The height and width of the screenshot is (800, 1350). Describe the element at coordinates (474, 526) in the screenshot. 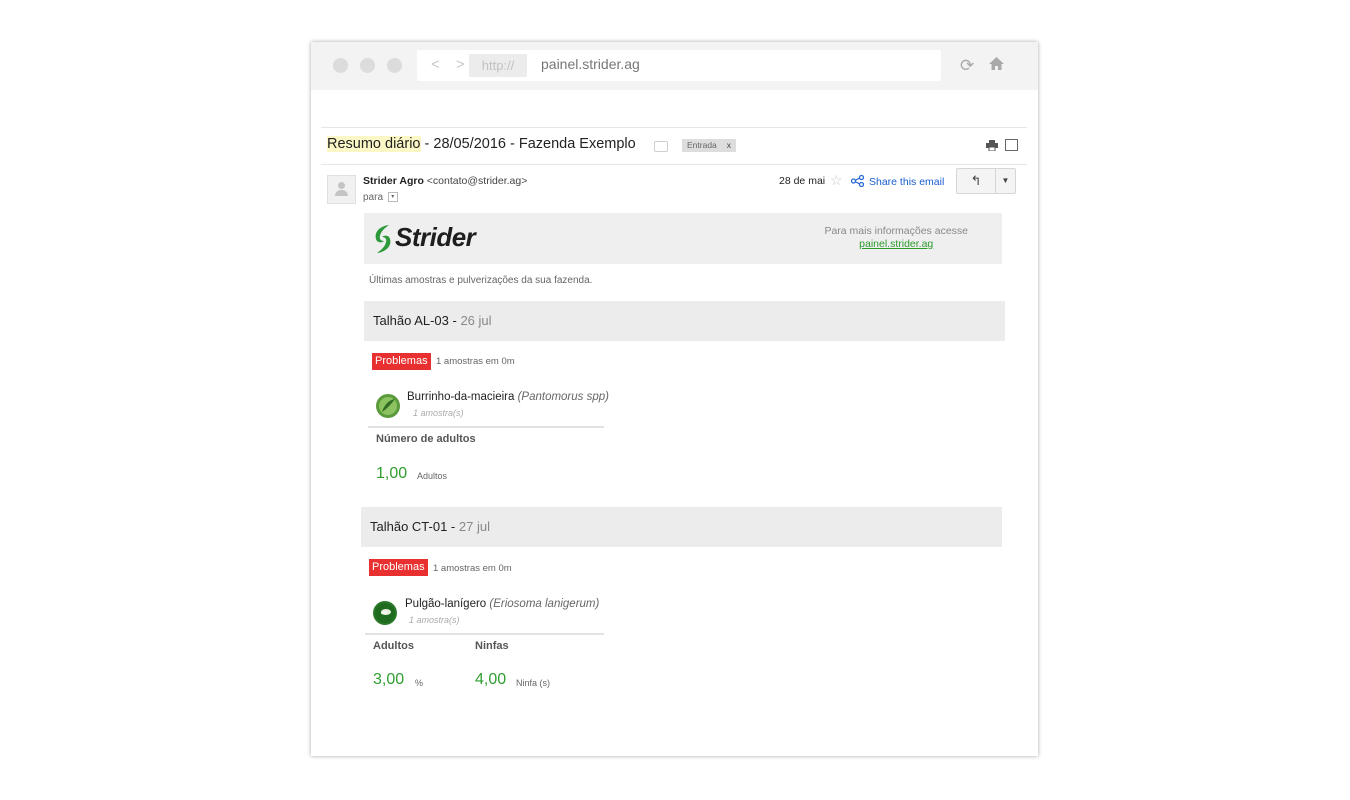

I see `plot-date: 27 jul` at that location.